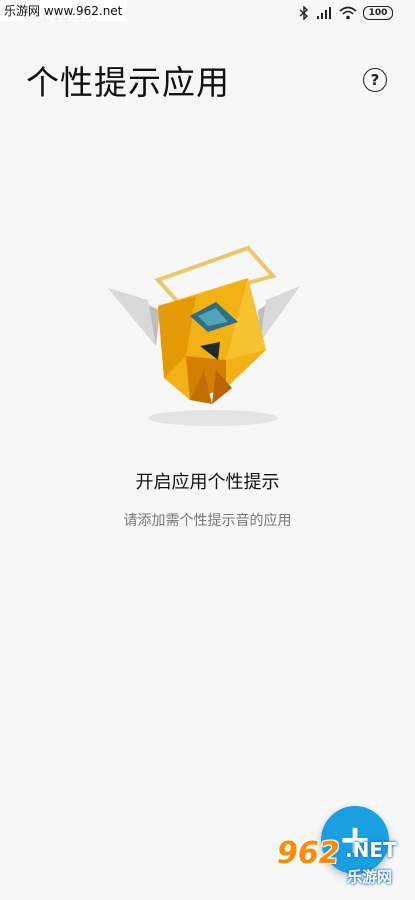 The width and height of the screenshot is (415, 900). I want to click on watermark-top: 乐游网 www.962.net, so click(63, 10).